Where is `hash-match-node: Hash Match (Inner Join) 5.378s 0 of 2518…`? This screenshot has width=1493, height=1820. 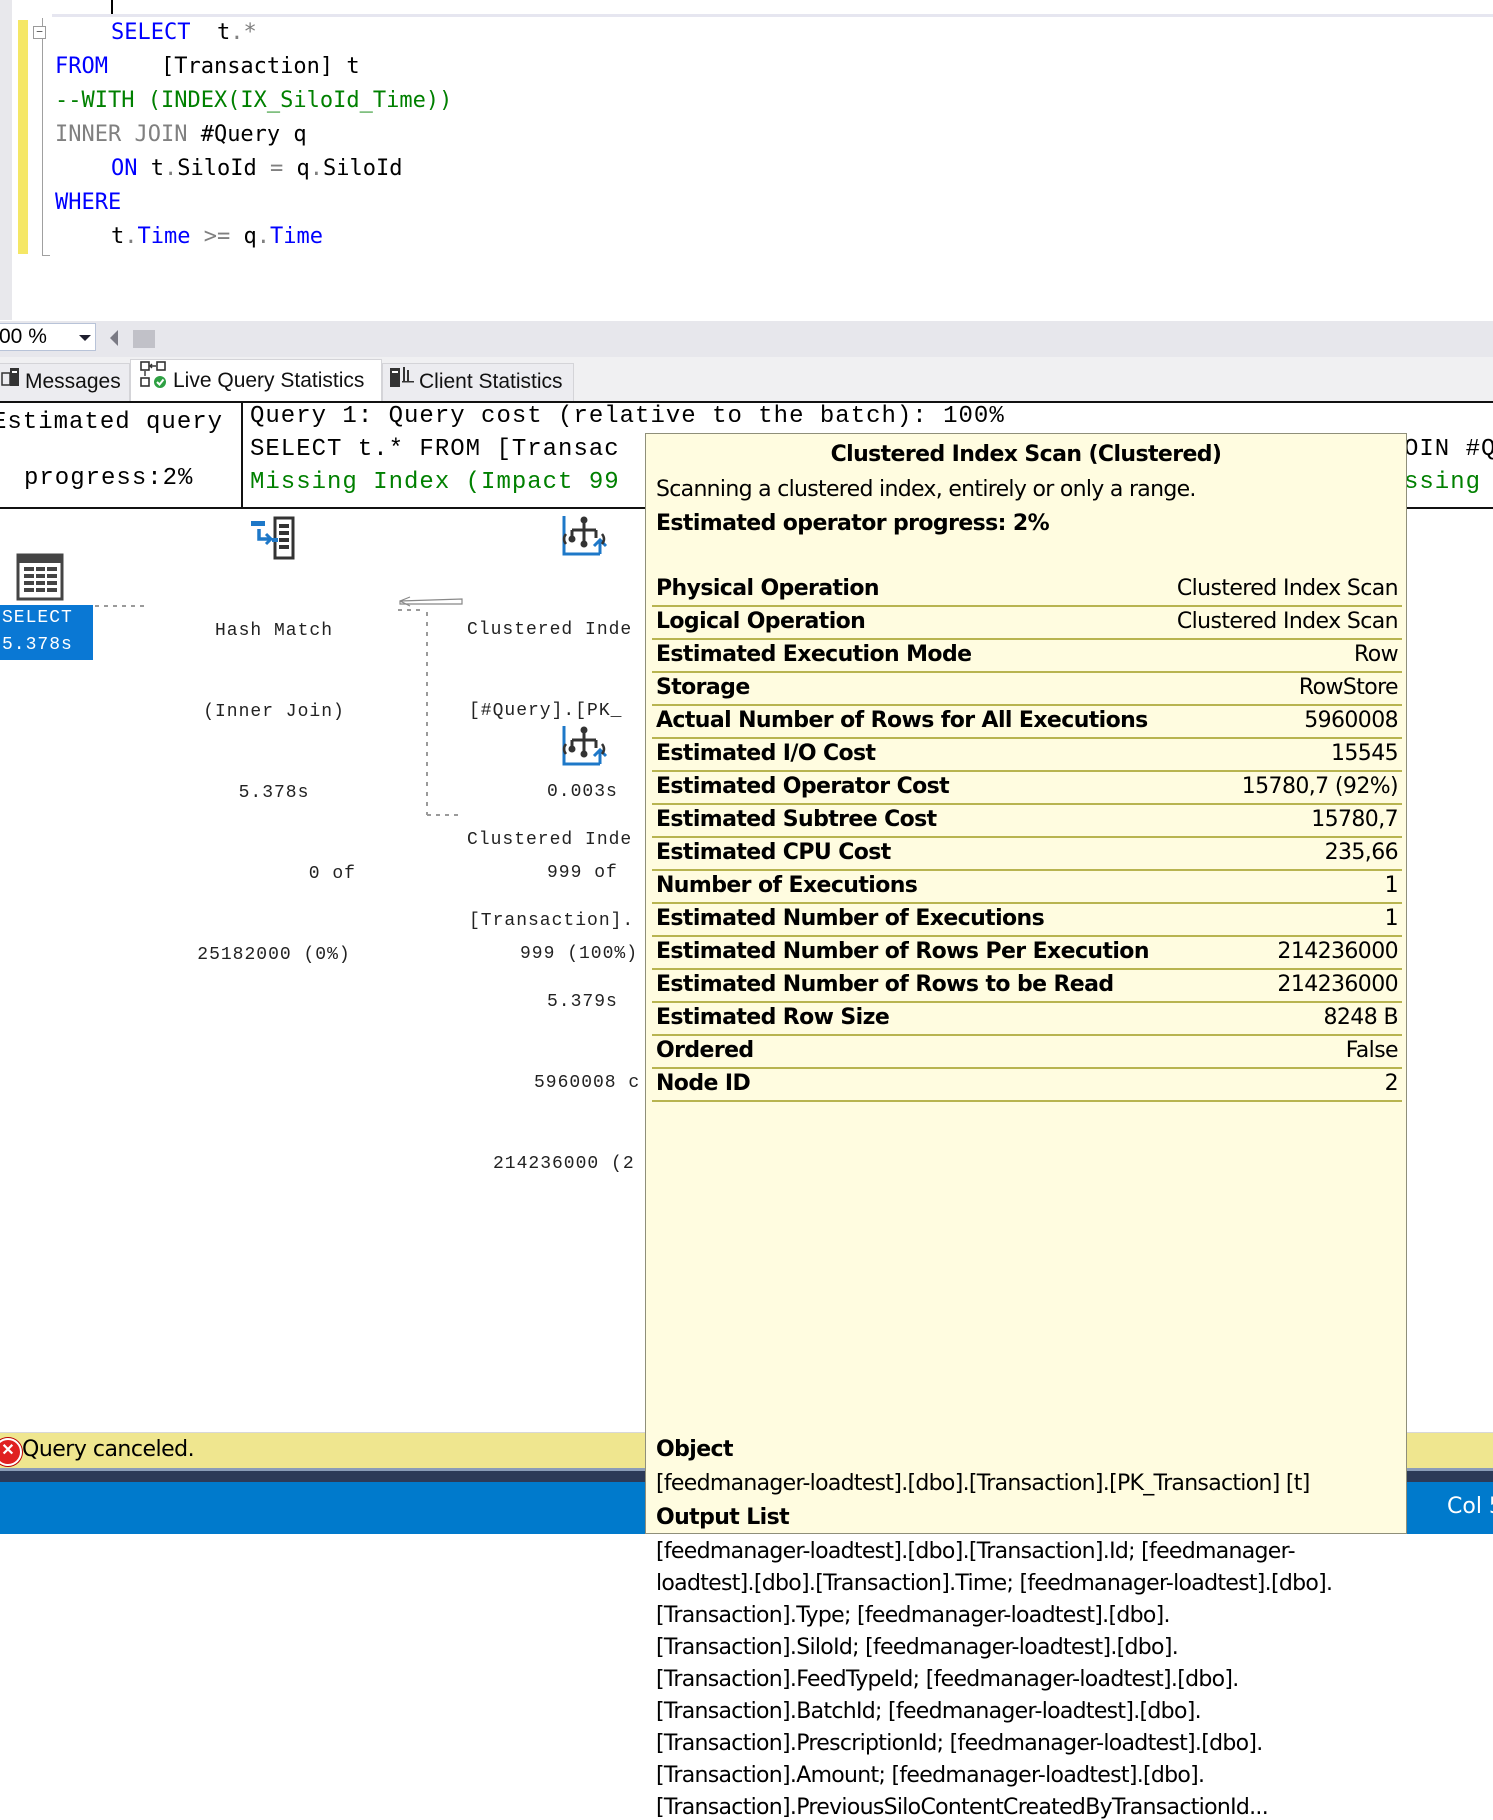
hash-match-node: Hash Match (Inner Join) 5.378s 0 of 2518… is located at coordinates (274, 780).